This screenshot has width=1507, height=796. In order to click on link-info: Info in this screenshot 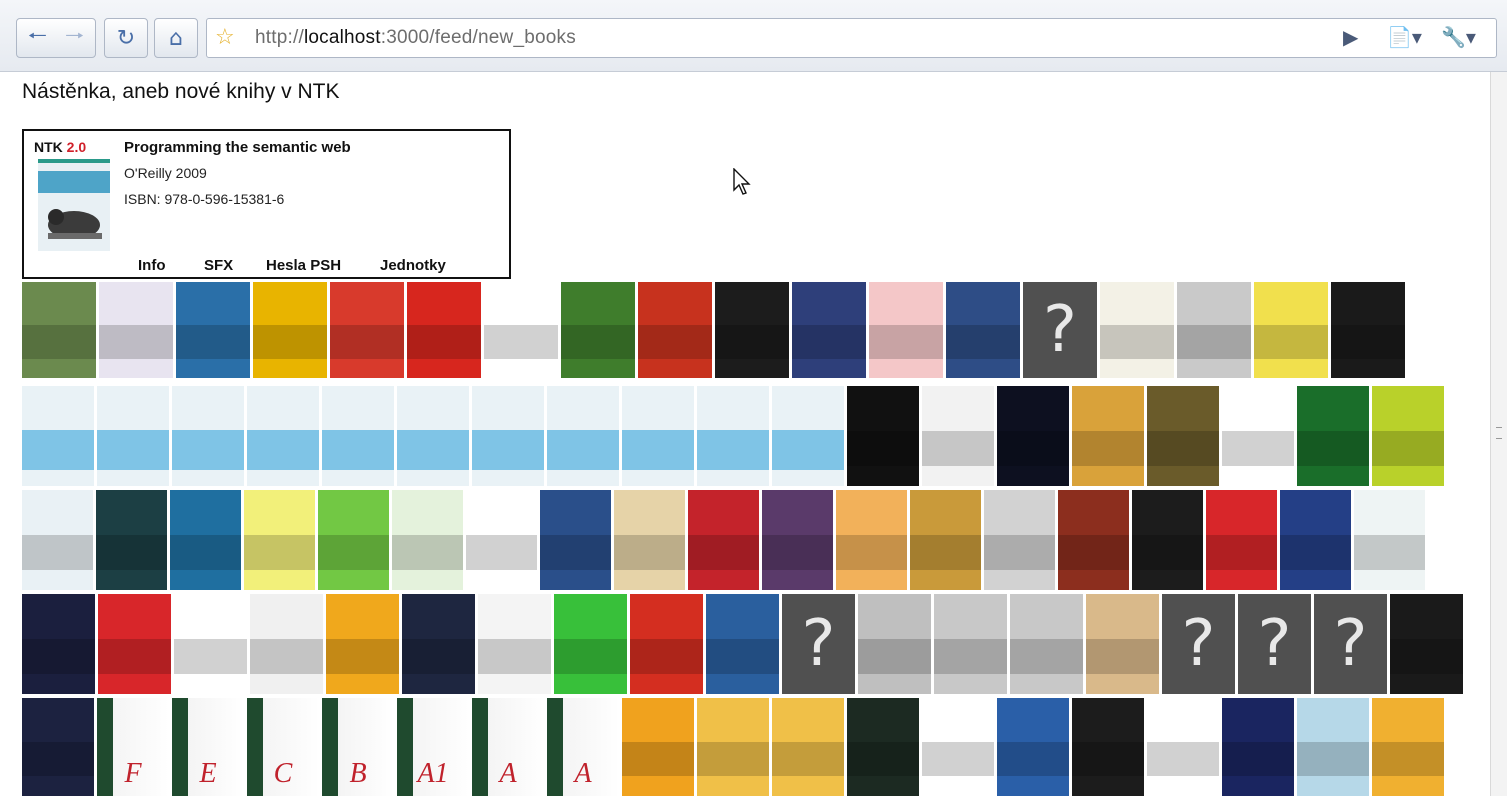, I will do `click(152, 265)`.